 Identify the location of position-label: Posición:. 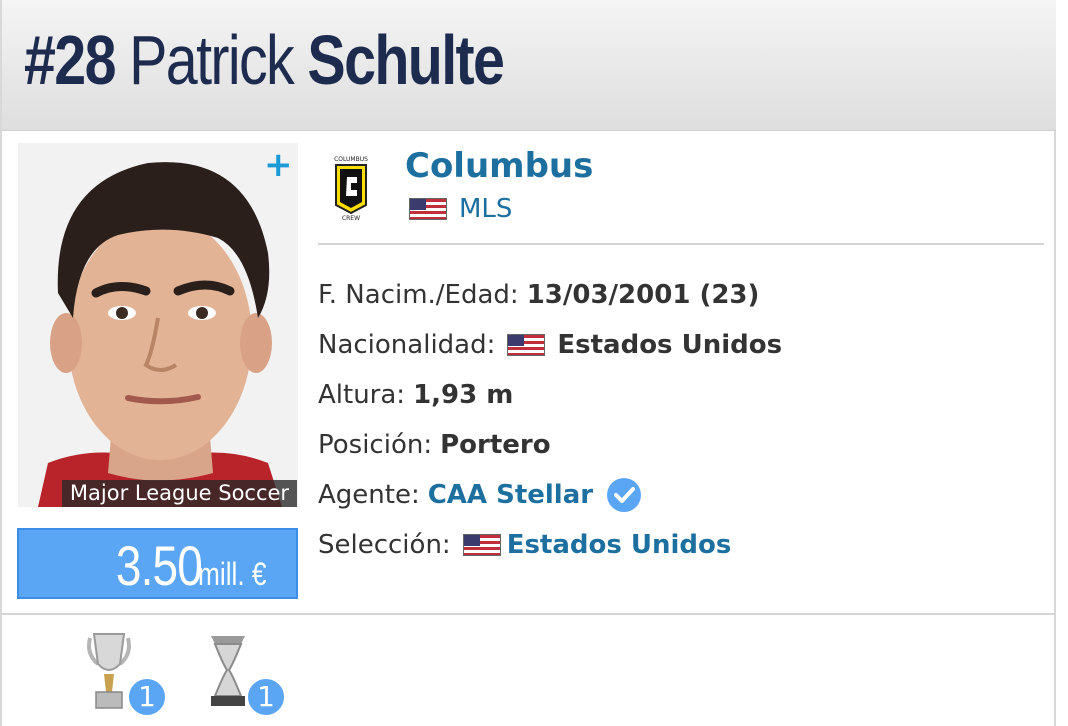
(375, 445).